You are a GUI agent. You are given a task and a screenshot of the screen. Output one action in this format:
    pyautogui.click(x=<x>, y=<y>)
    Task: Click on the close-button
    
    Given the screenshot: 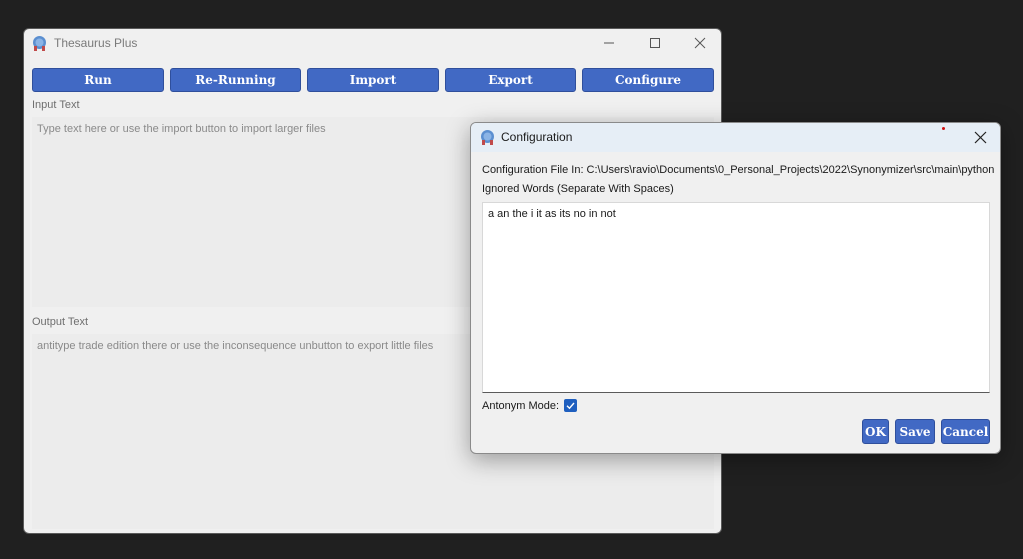 What is the action you would take?
    pyautogui.click(x=699, y=43)
    